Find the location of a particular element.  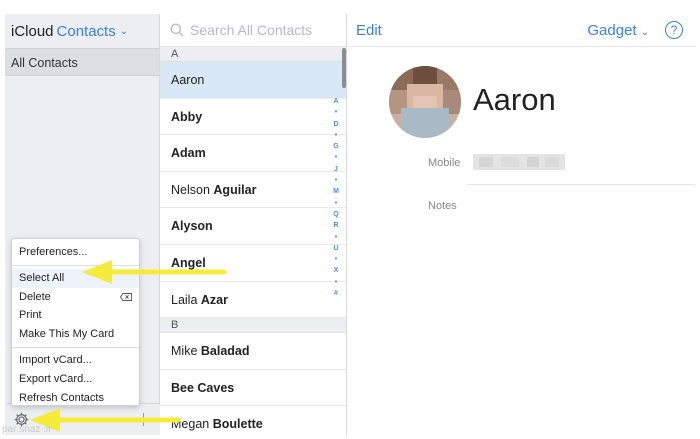

contact-first-name: Bee Caves is located at coordinates (203, 387).